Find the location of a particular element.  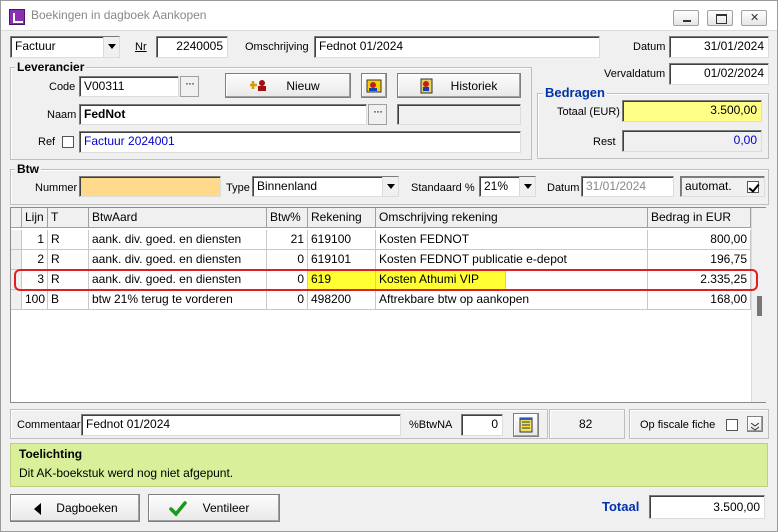

notes-button is located at coordinates (526, 425).